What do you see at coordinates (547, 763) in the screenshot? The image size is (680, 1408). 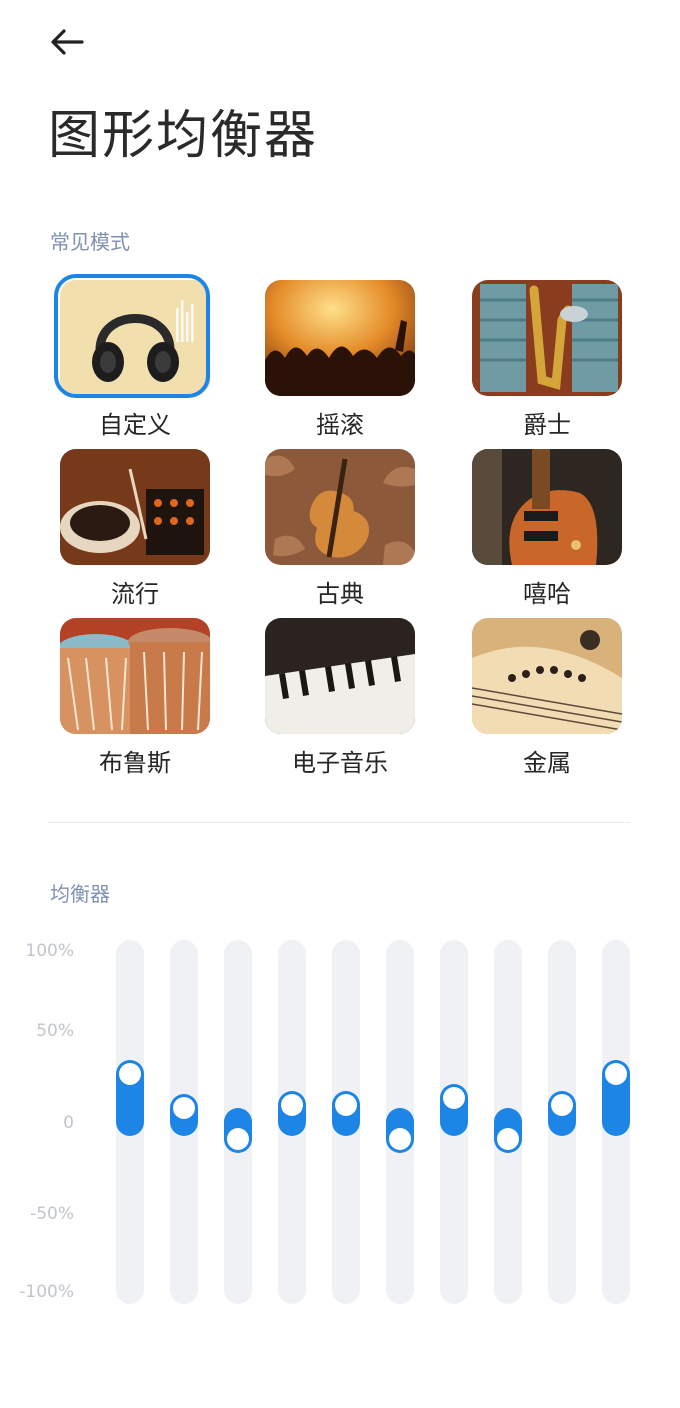 I see `preset-label: 金属` at bounding box center [547, 763].